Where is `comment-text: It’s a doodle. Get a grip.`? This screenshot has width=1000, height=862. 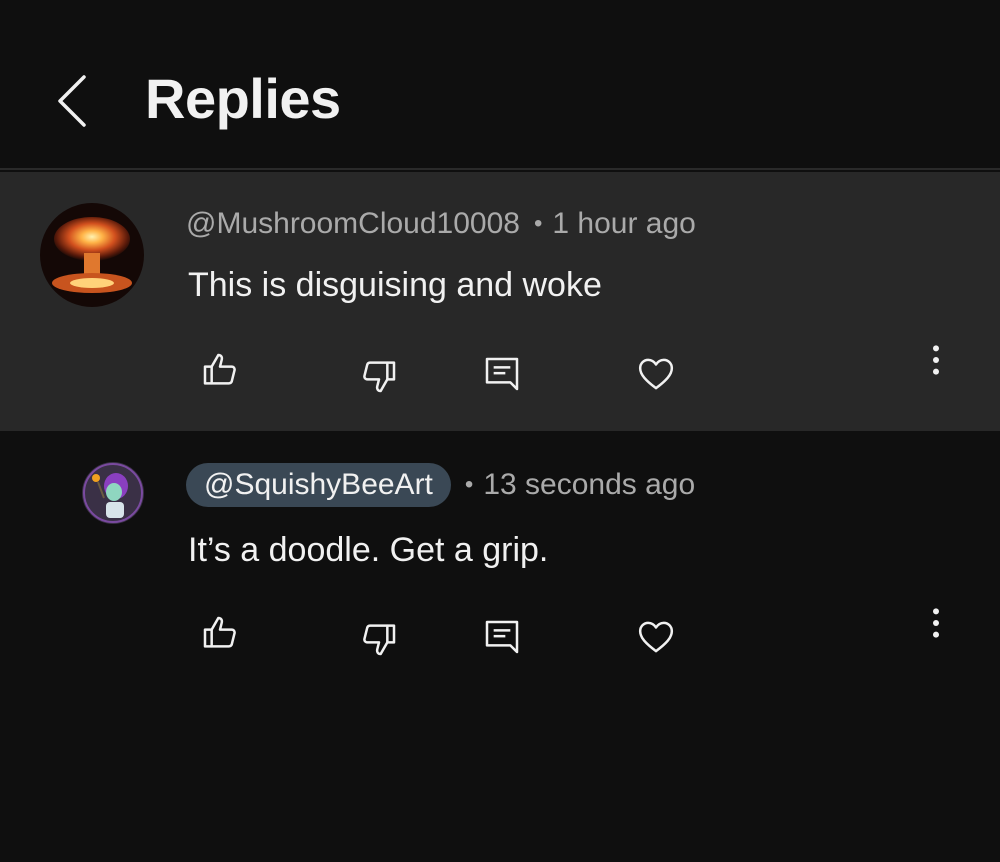
comment-text: It’s a doodle. Get a grip. is located at coordinates (368, 550).